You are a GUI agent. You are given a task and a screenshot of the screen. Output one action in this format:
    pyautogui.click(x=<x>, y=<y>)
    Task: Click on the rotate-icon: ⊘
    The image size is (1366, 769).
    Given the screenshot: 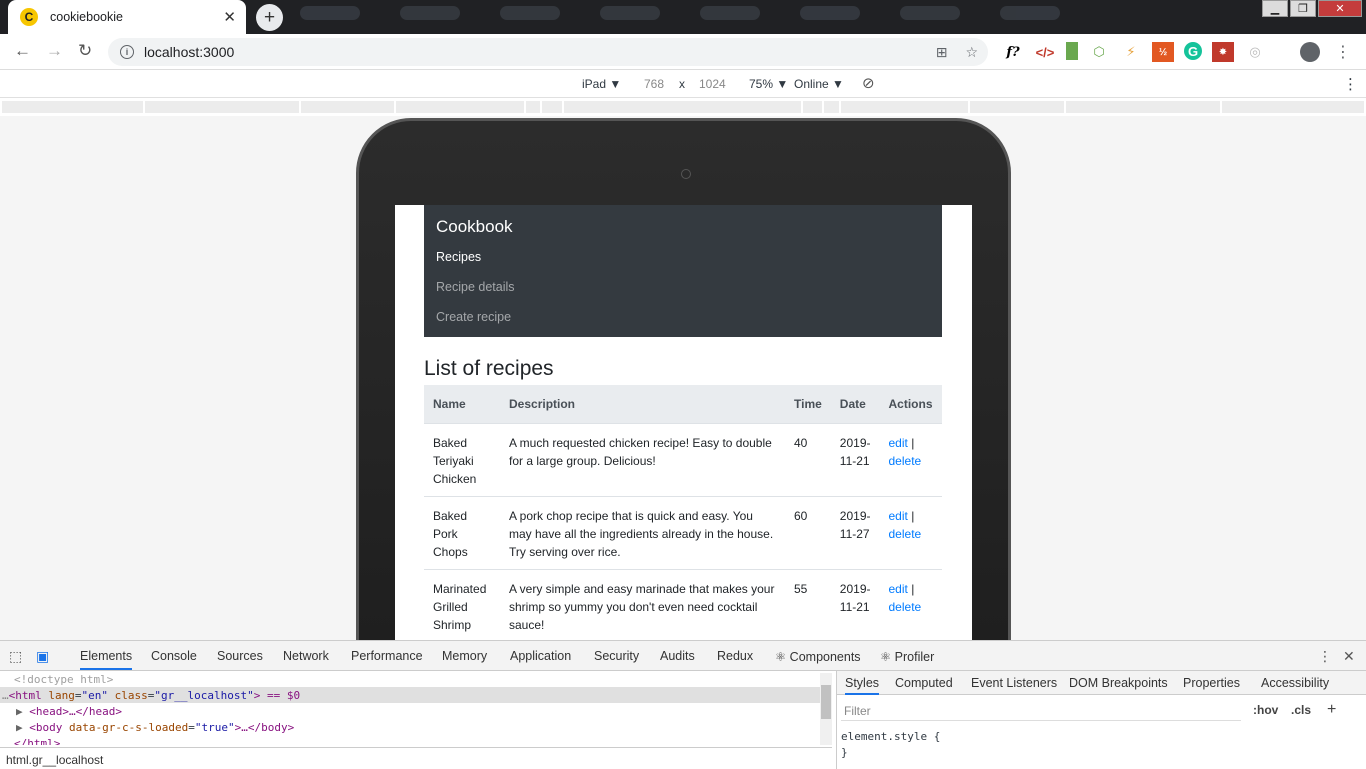 What is the action you would take?
    pyautogui.click(x=868, y=83)
    